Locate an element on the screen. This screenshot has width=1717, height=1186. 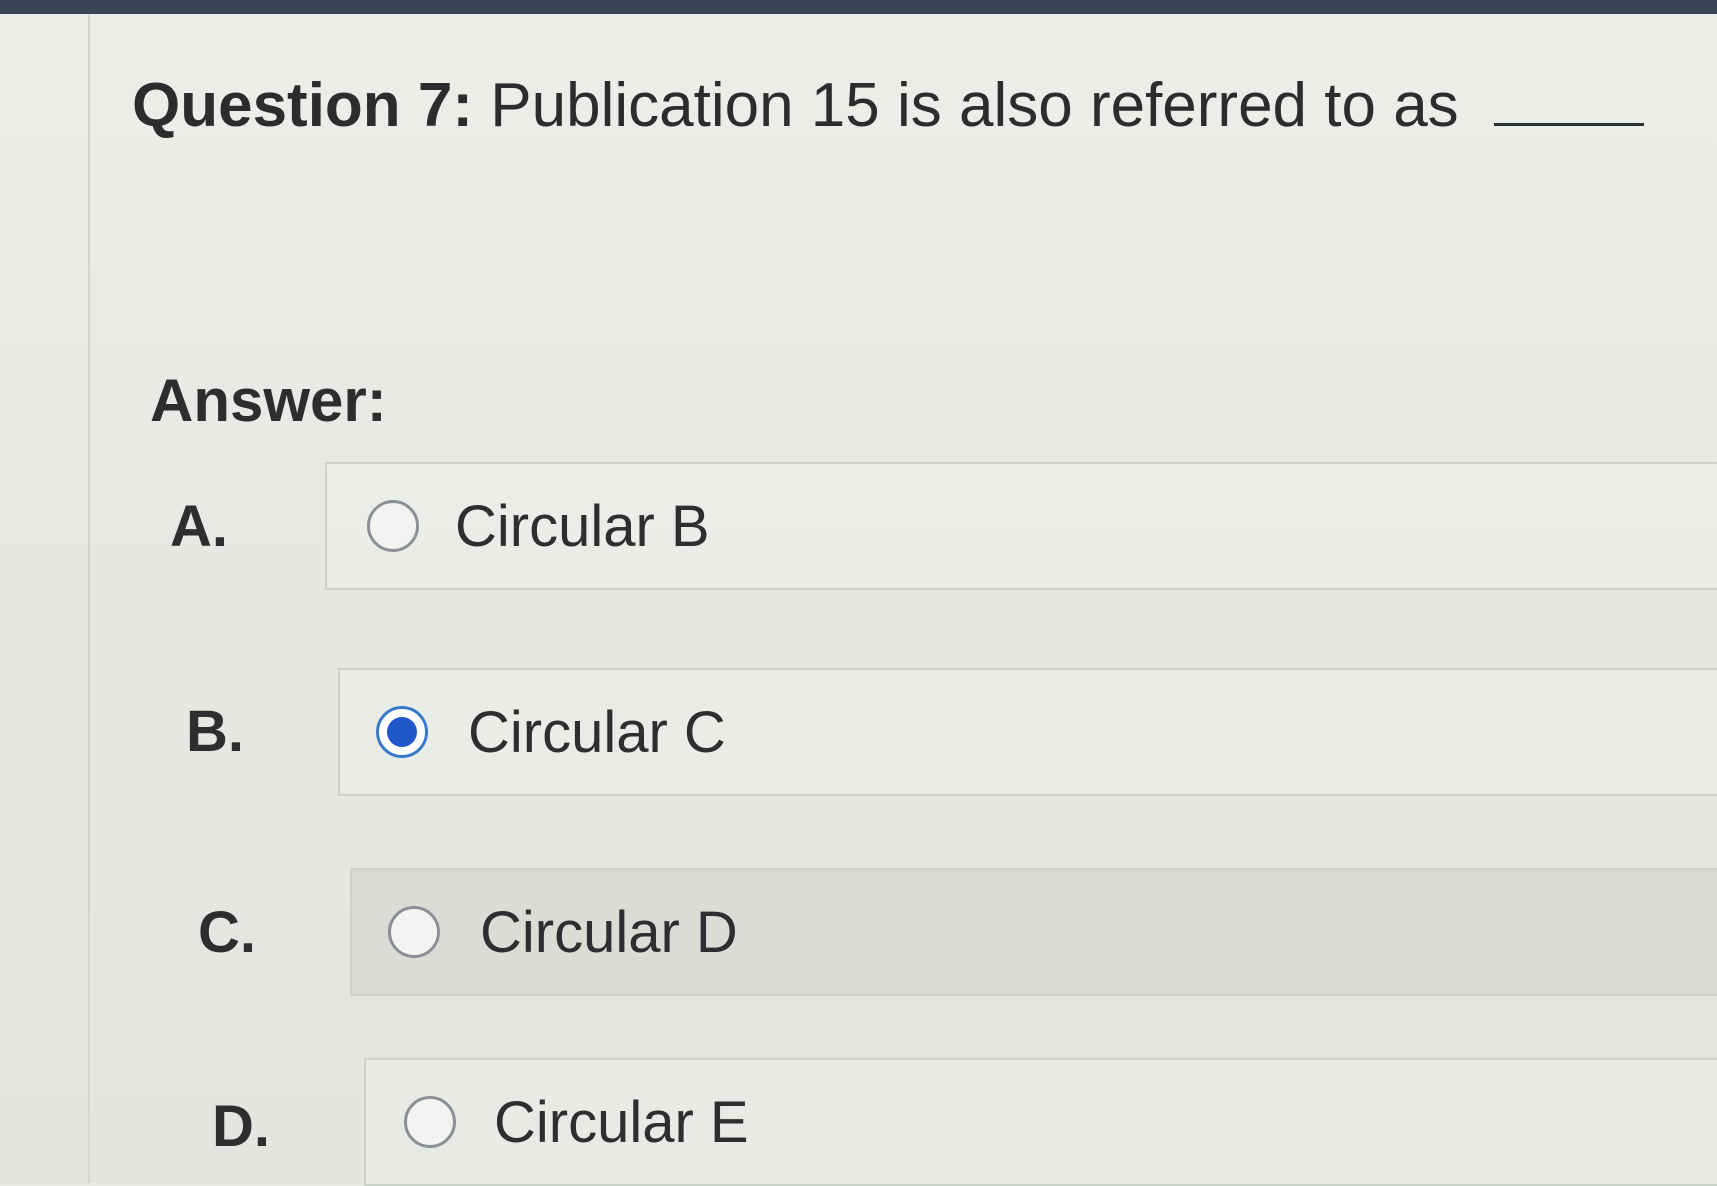
answer-heading: Answer: is located at coordinates (268, 400).